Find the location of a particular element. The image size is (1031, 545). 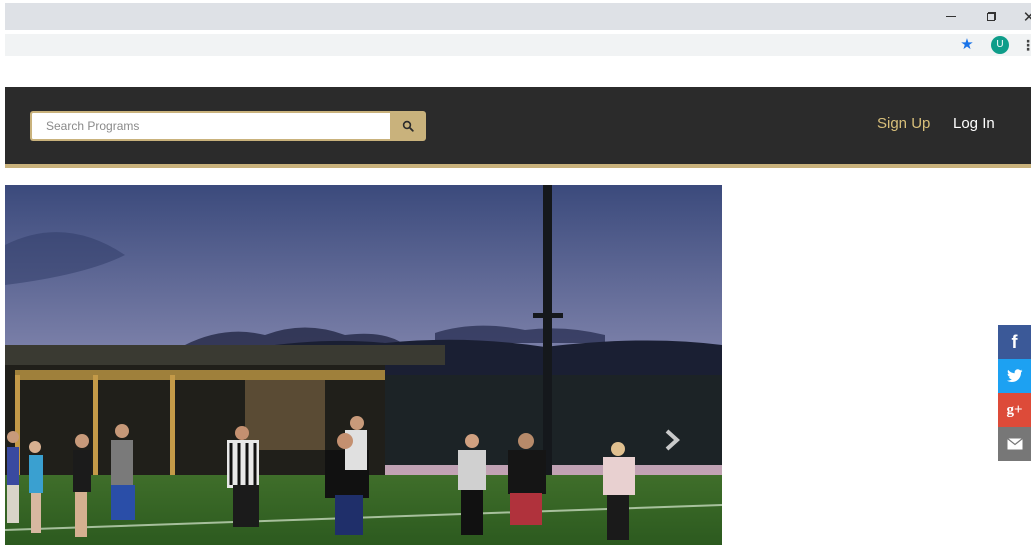

sign-up-link: Sign Up is located at coordinates (903, 123).